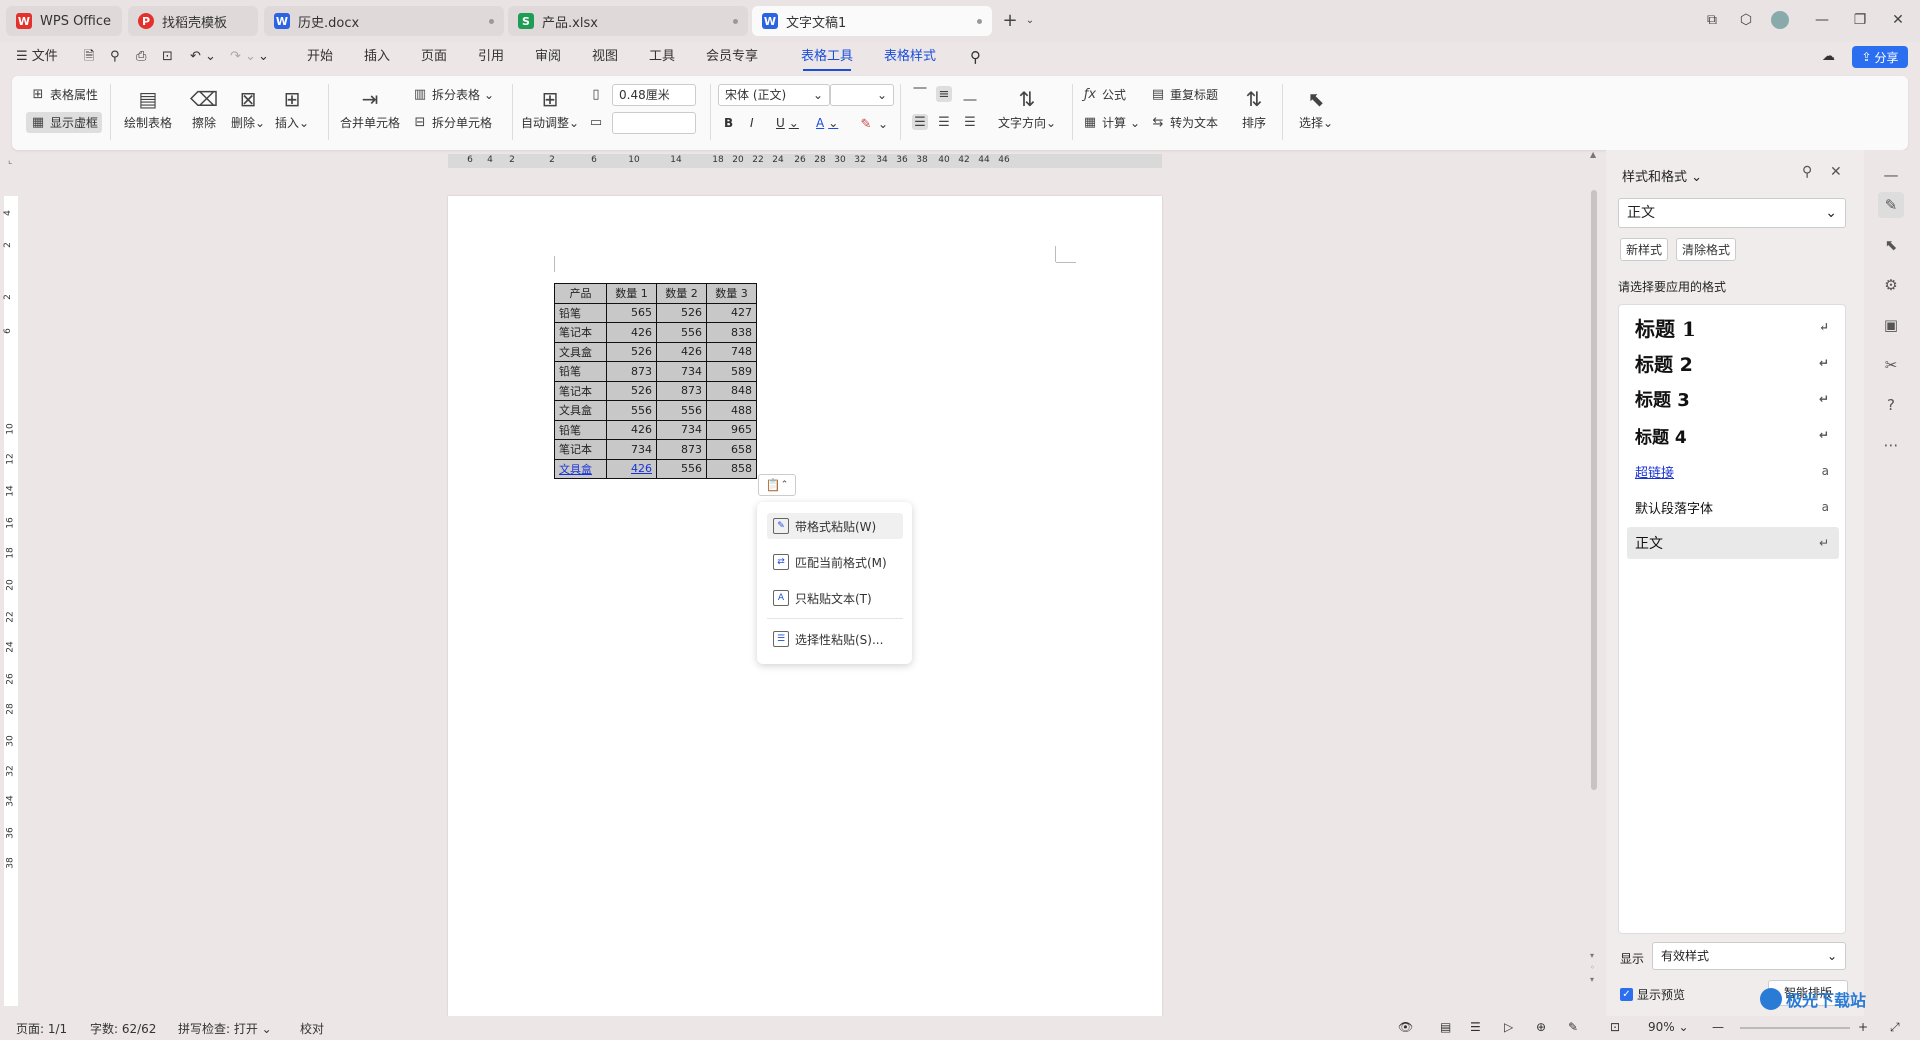 This screenshot has width=1920, height=1040. Describe the element at coordinates (1746, 20) in the screenshot. I see `cube-icon: ⬡` at that location.